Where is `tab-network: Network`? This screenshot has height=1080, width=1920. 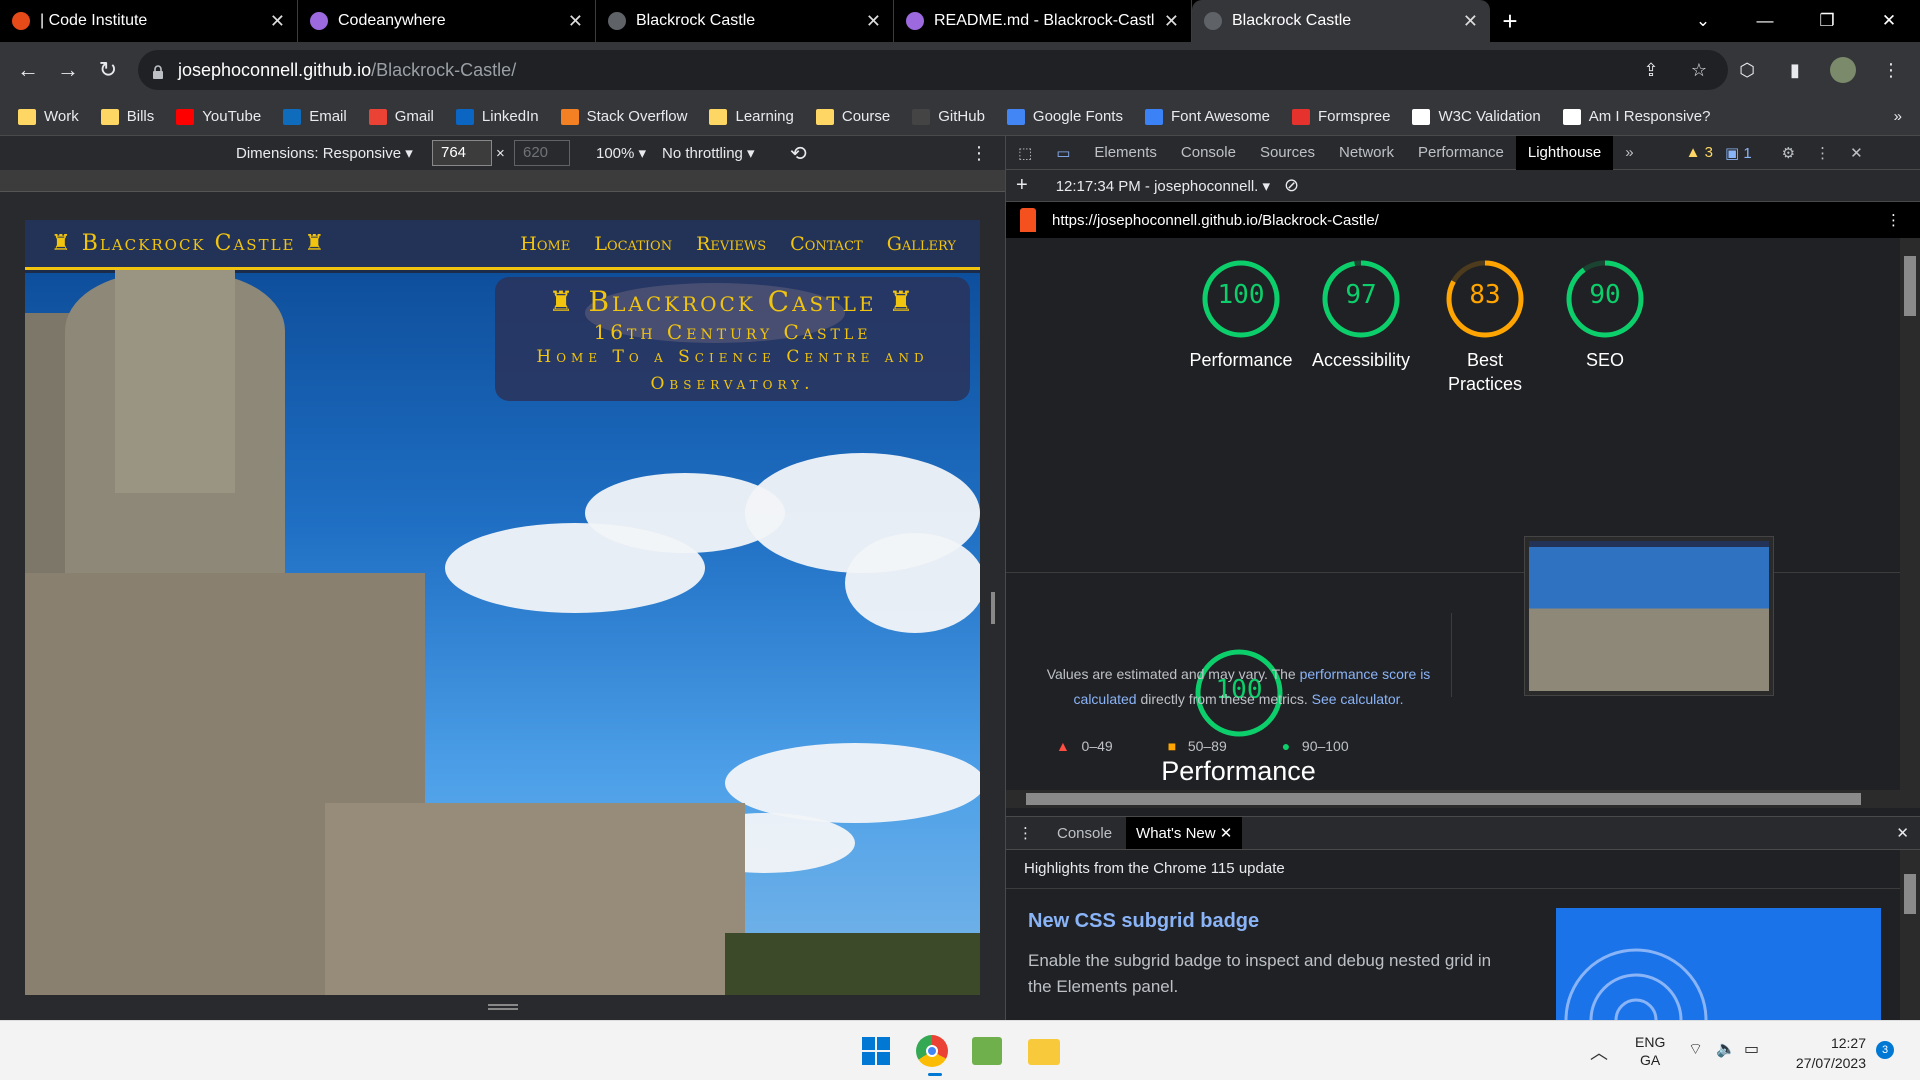
tab-network: Network is located at coordinates (1366, 153).